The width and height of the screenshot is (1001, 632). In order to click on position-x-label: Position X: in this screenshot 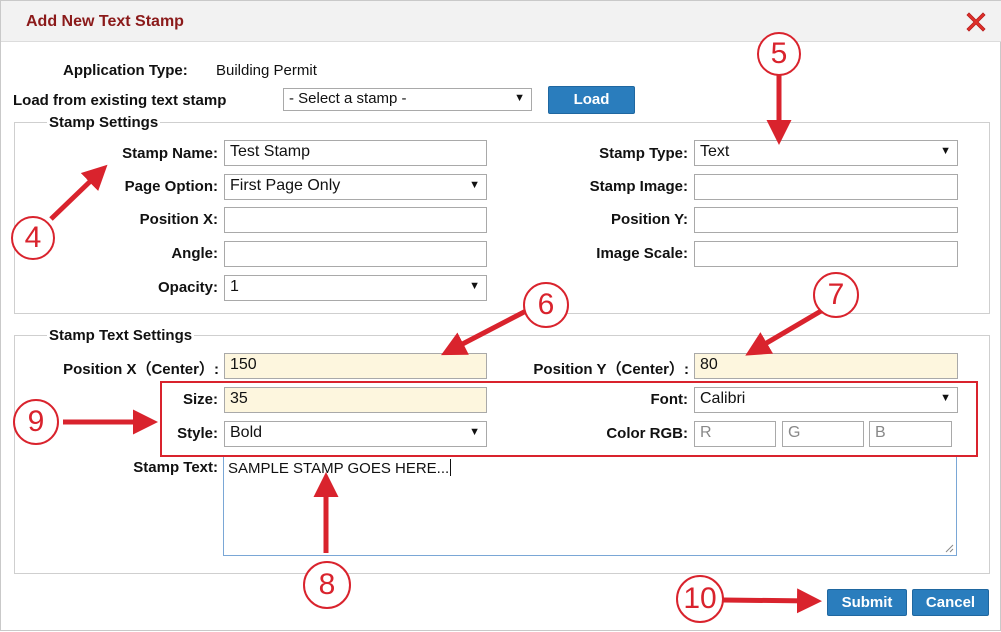, I will do `click(178, 219)`.